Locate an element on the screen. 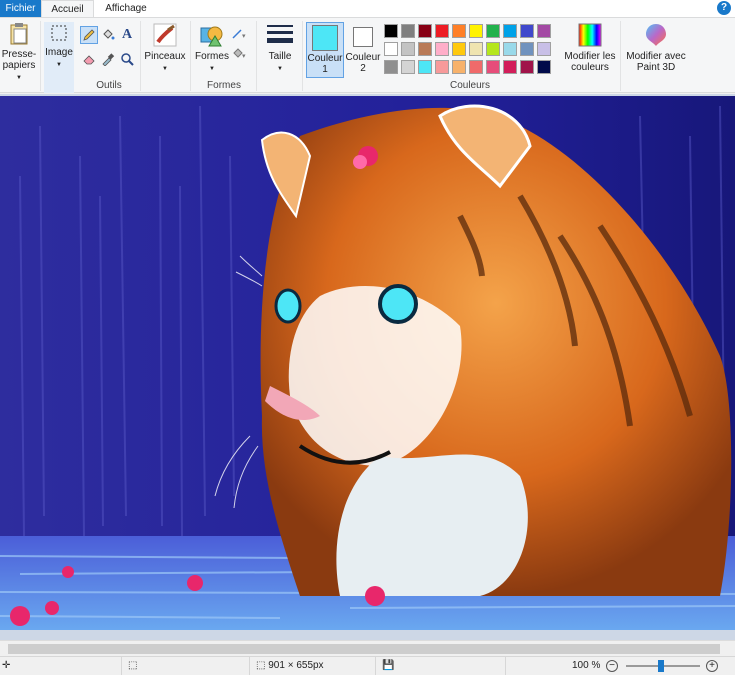 The image size is (735, 675). selection-icon: ⬚ is located at coordinates (133, 665).